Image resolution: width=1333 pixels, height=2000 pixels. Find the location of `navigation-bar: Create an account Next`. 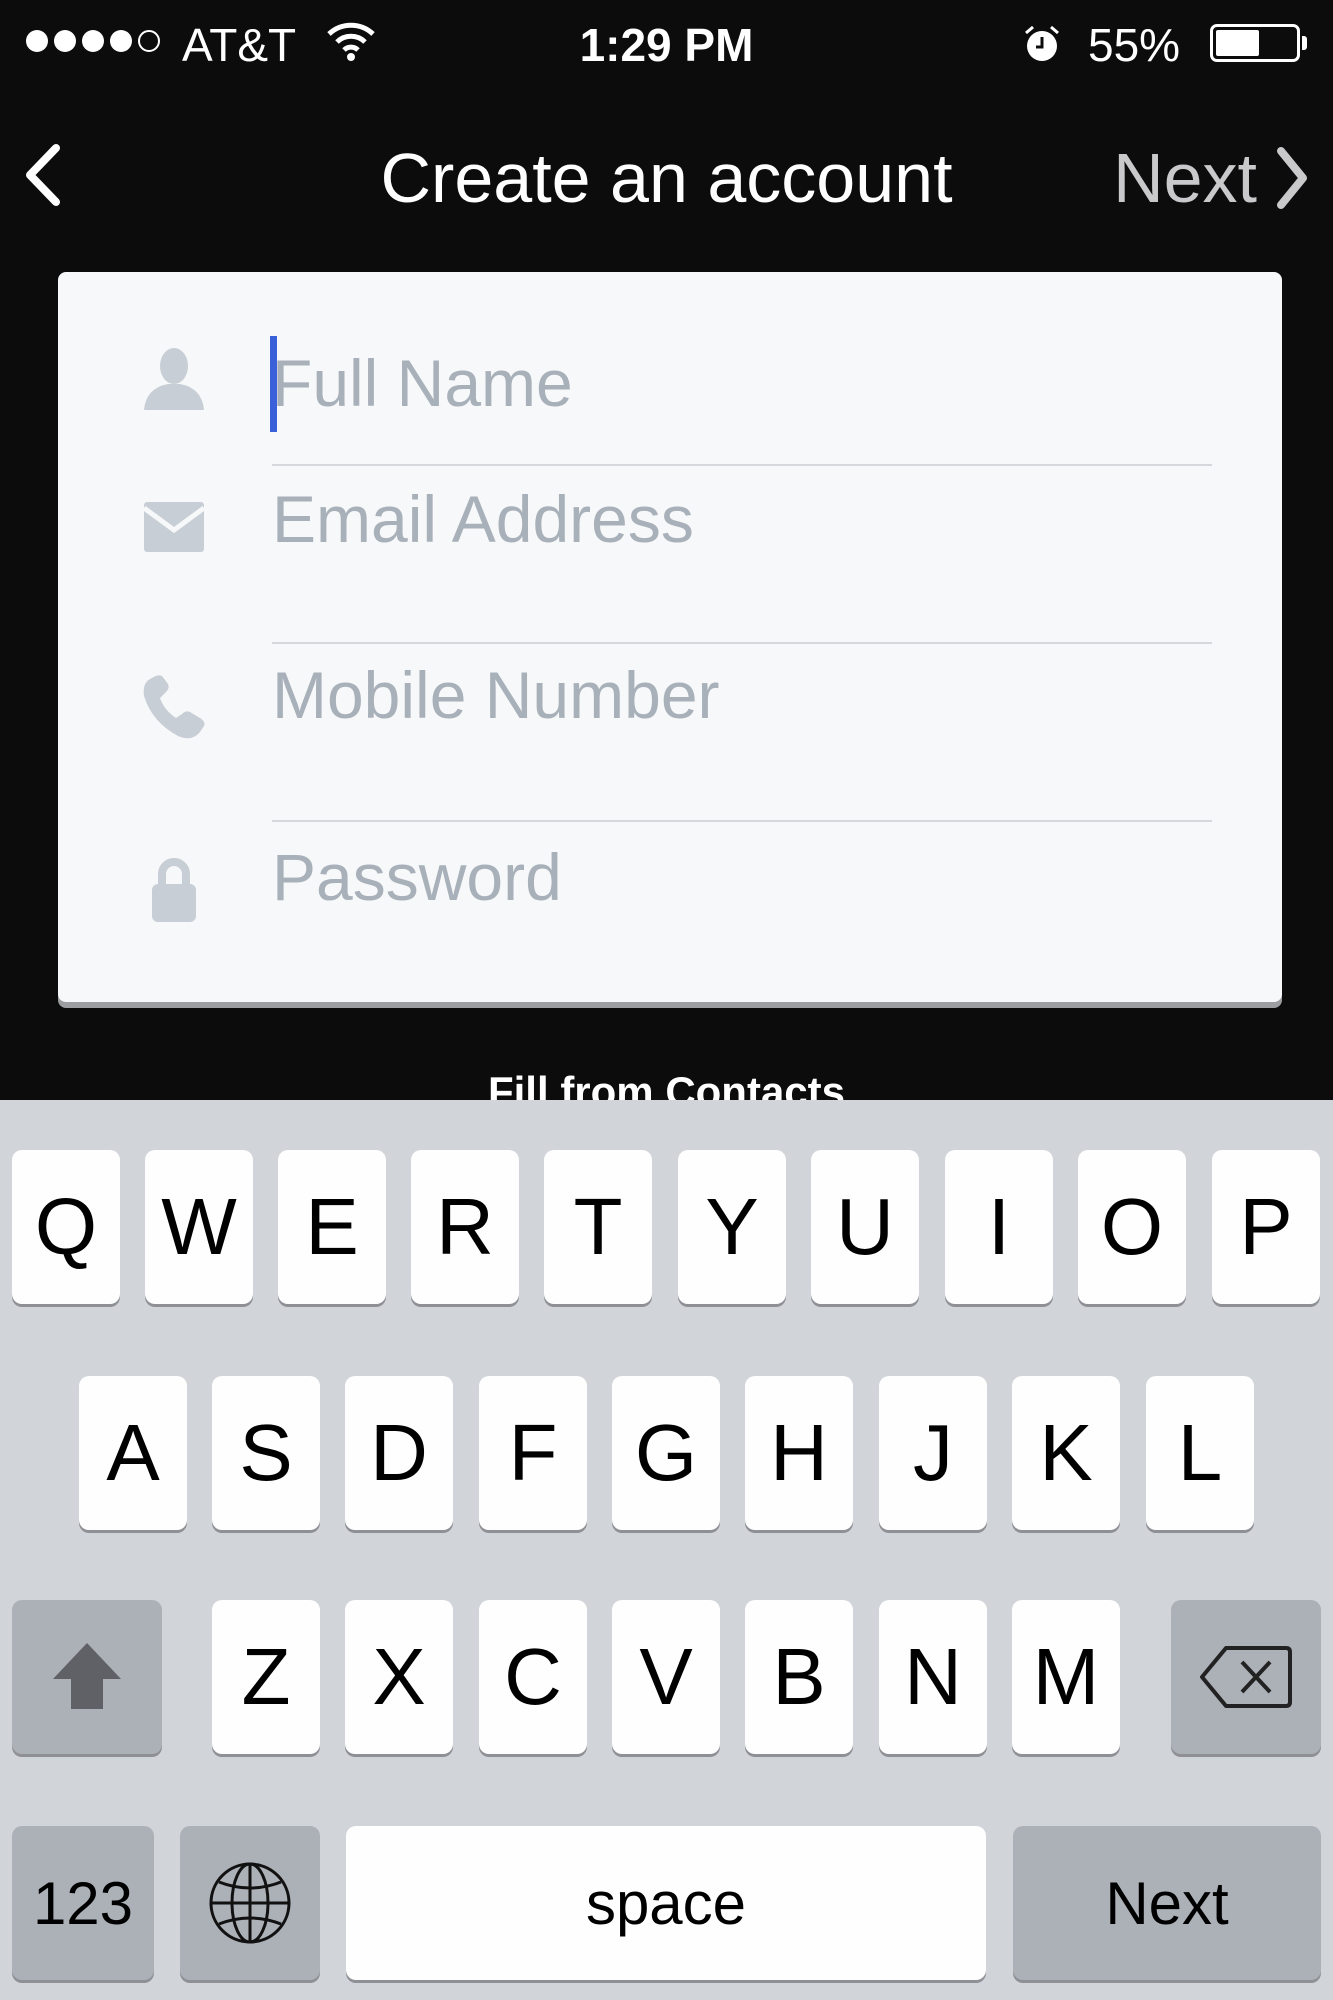

navigation-bar: Create an account Next is located at coordinates (666, 175).